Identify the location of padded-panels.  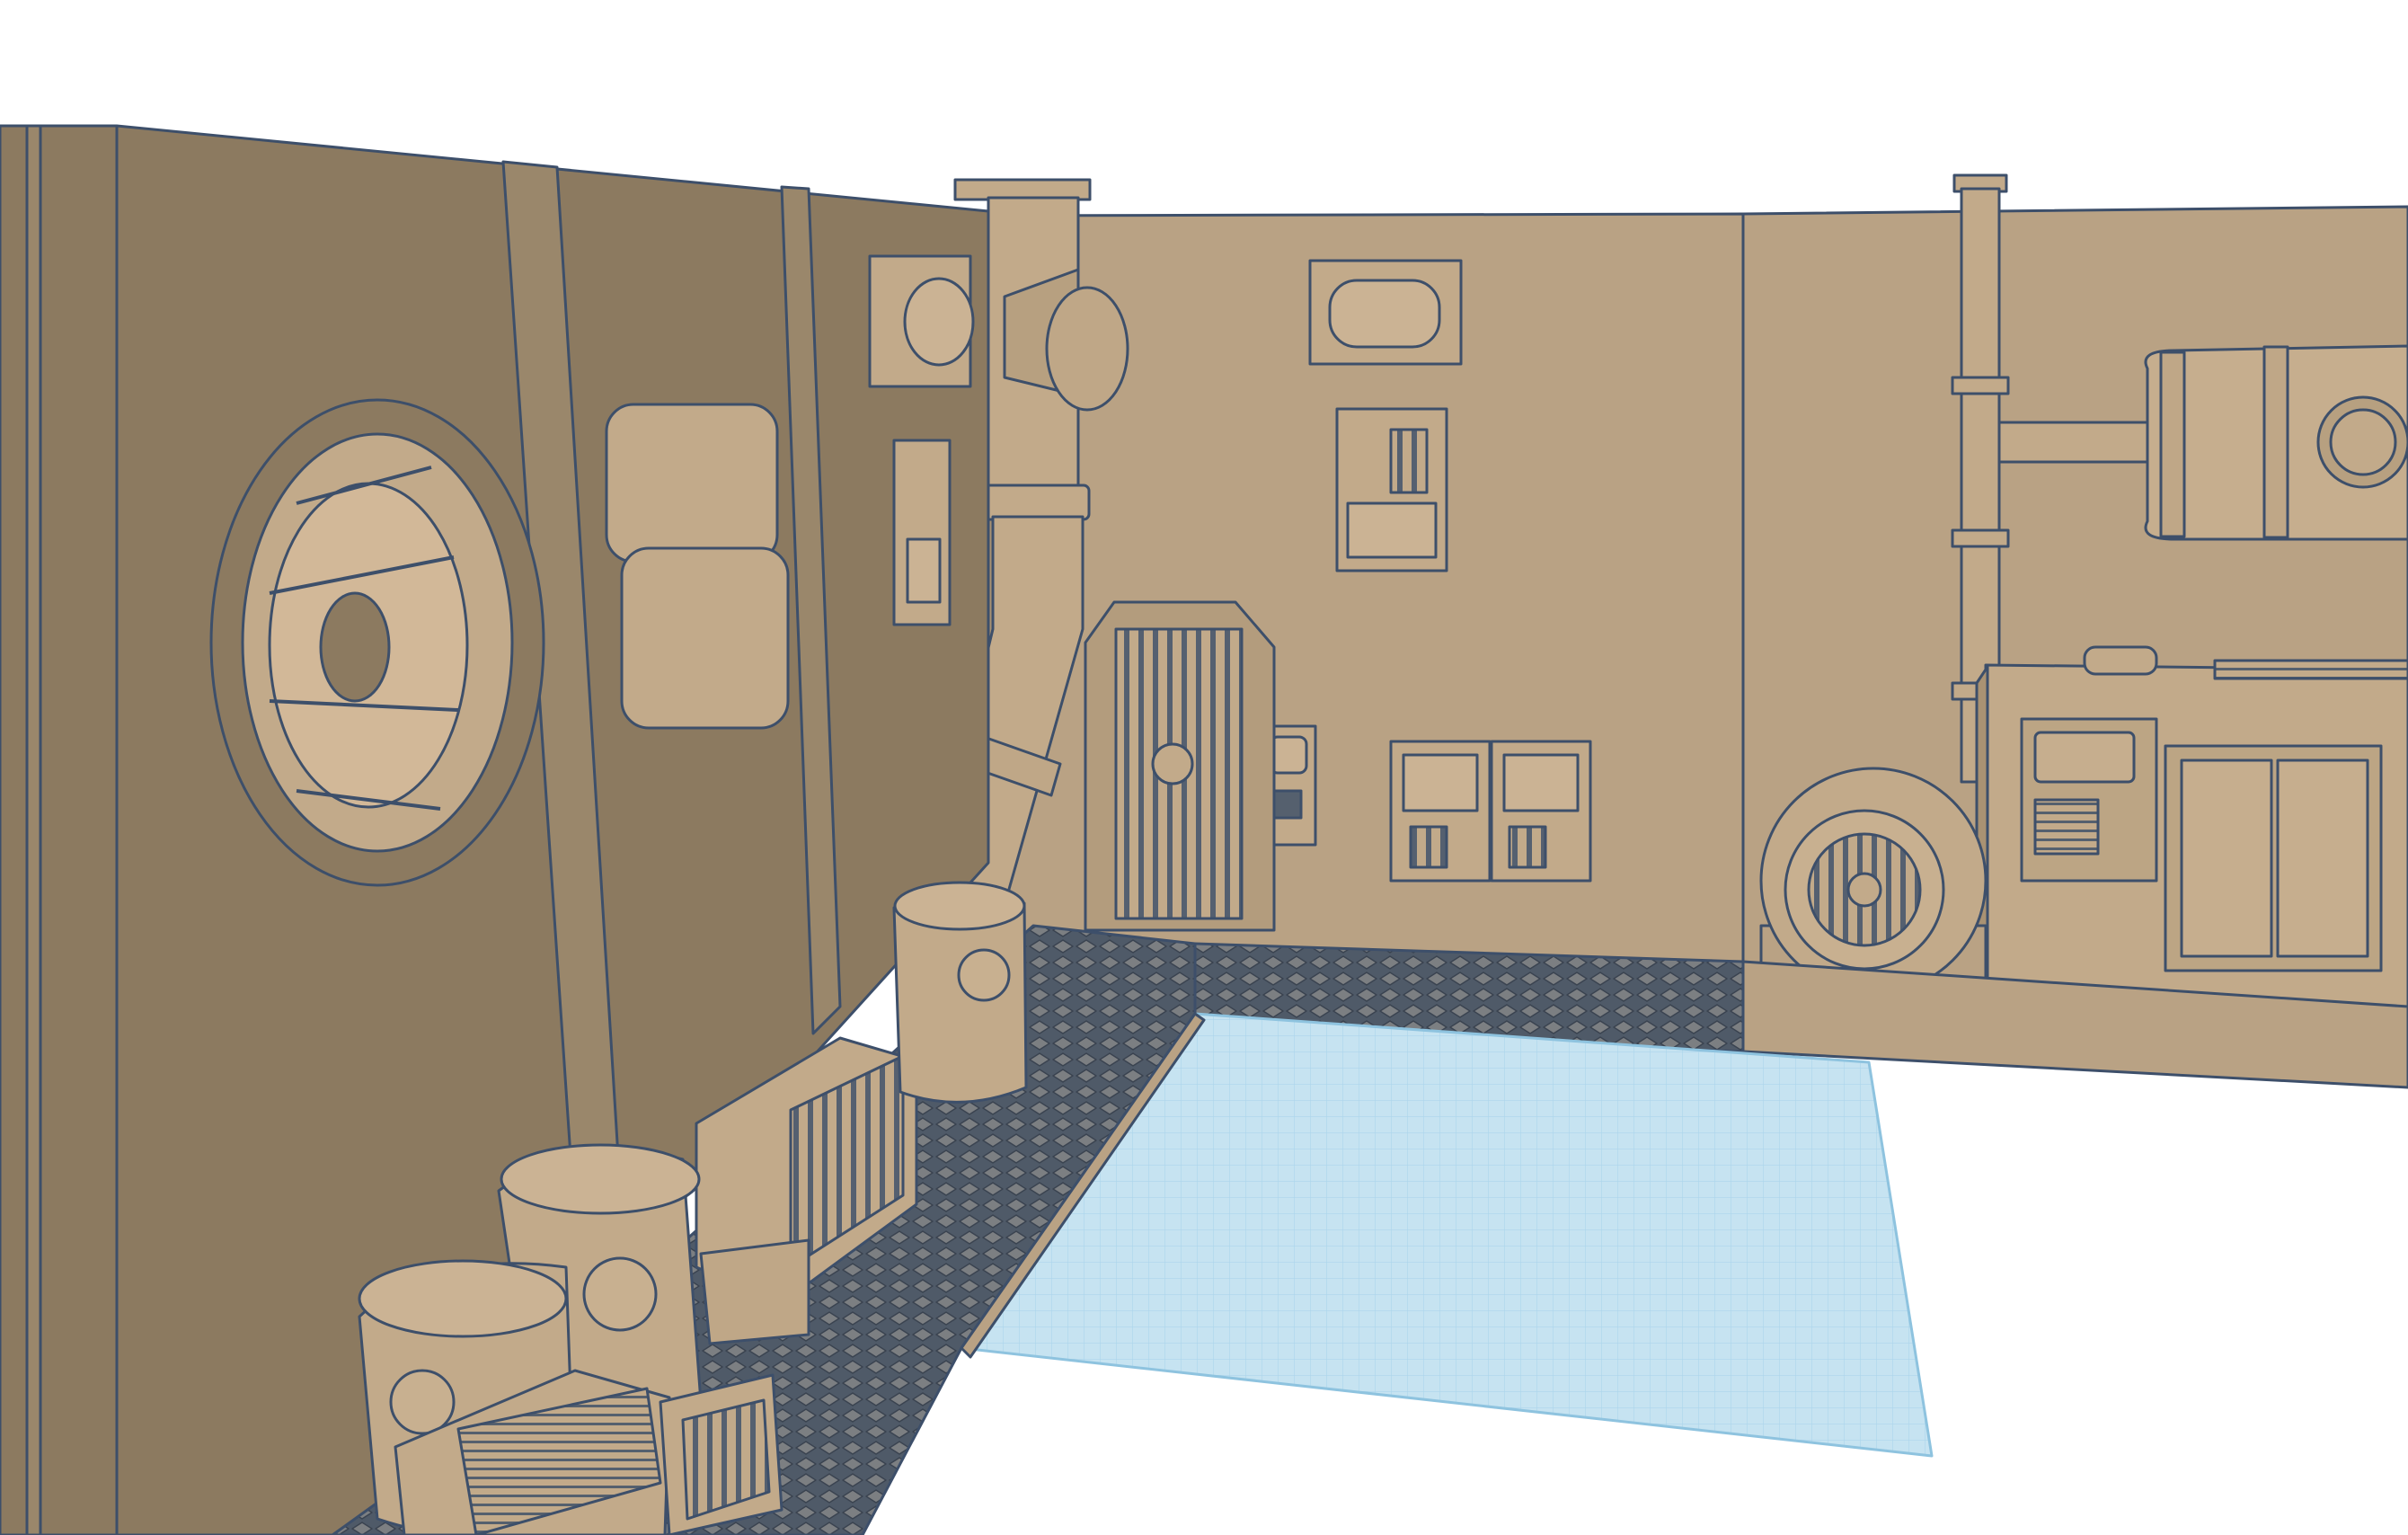
(697, 567).